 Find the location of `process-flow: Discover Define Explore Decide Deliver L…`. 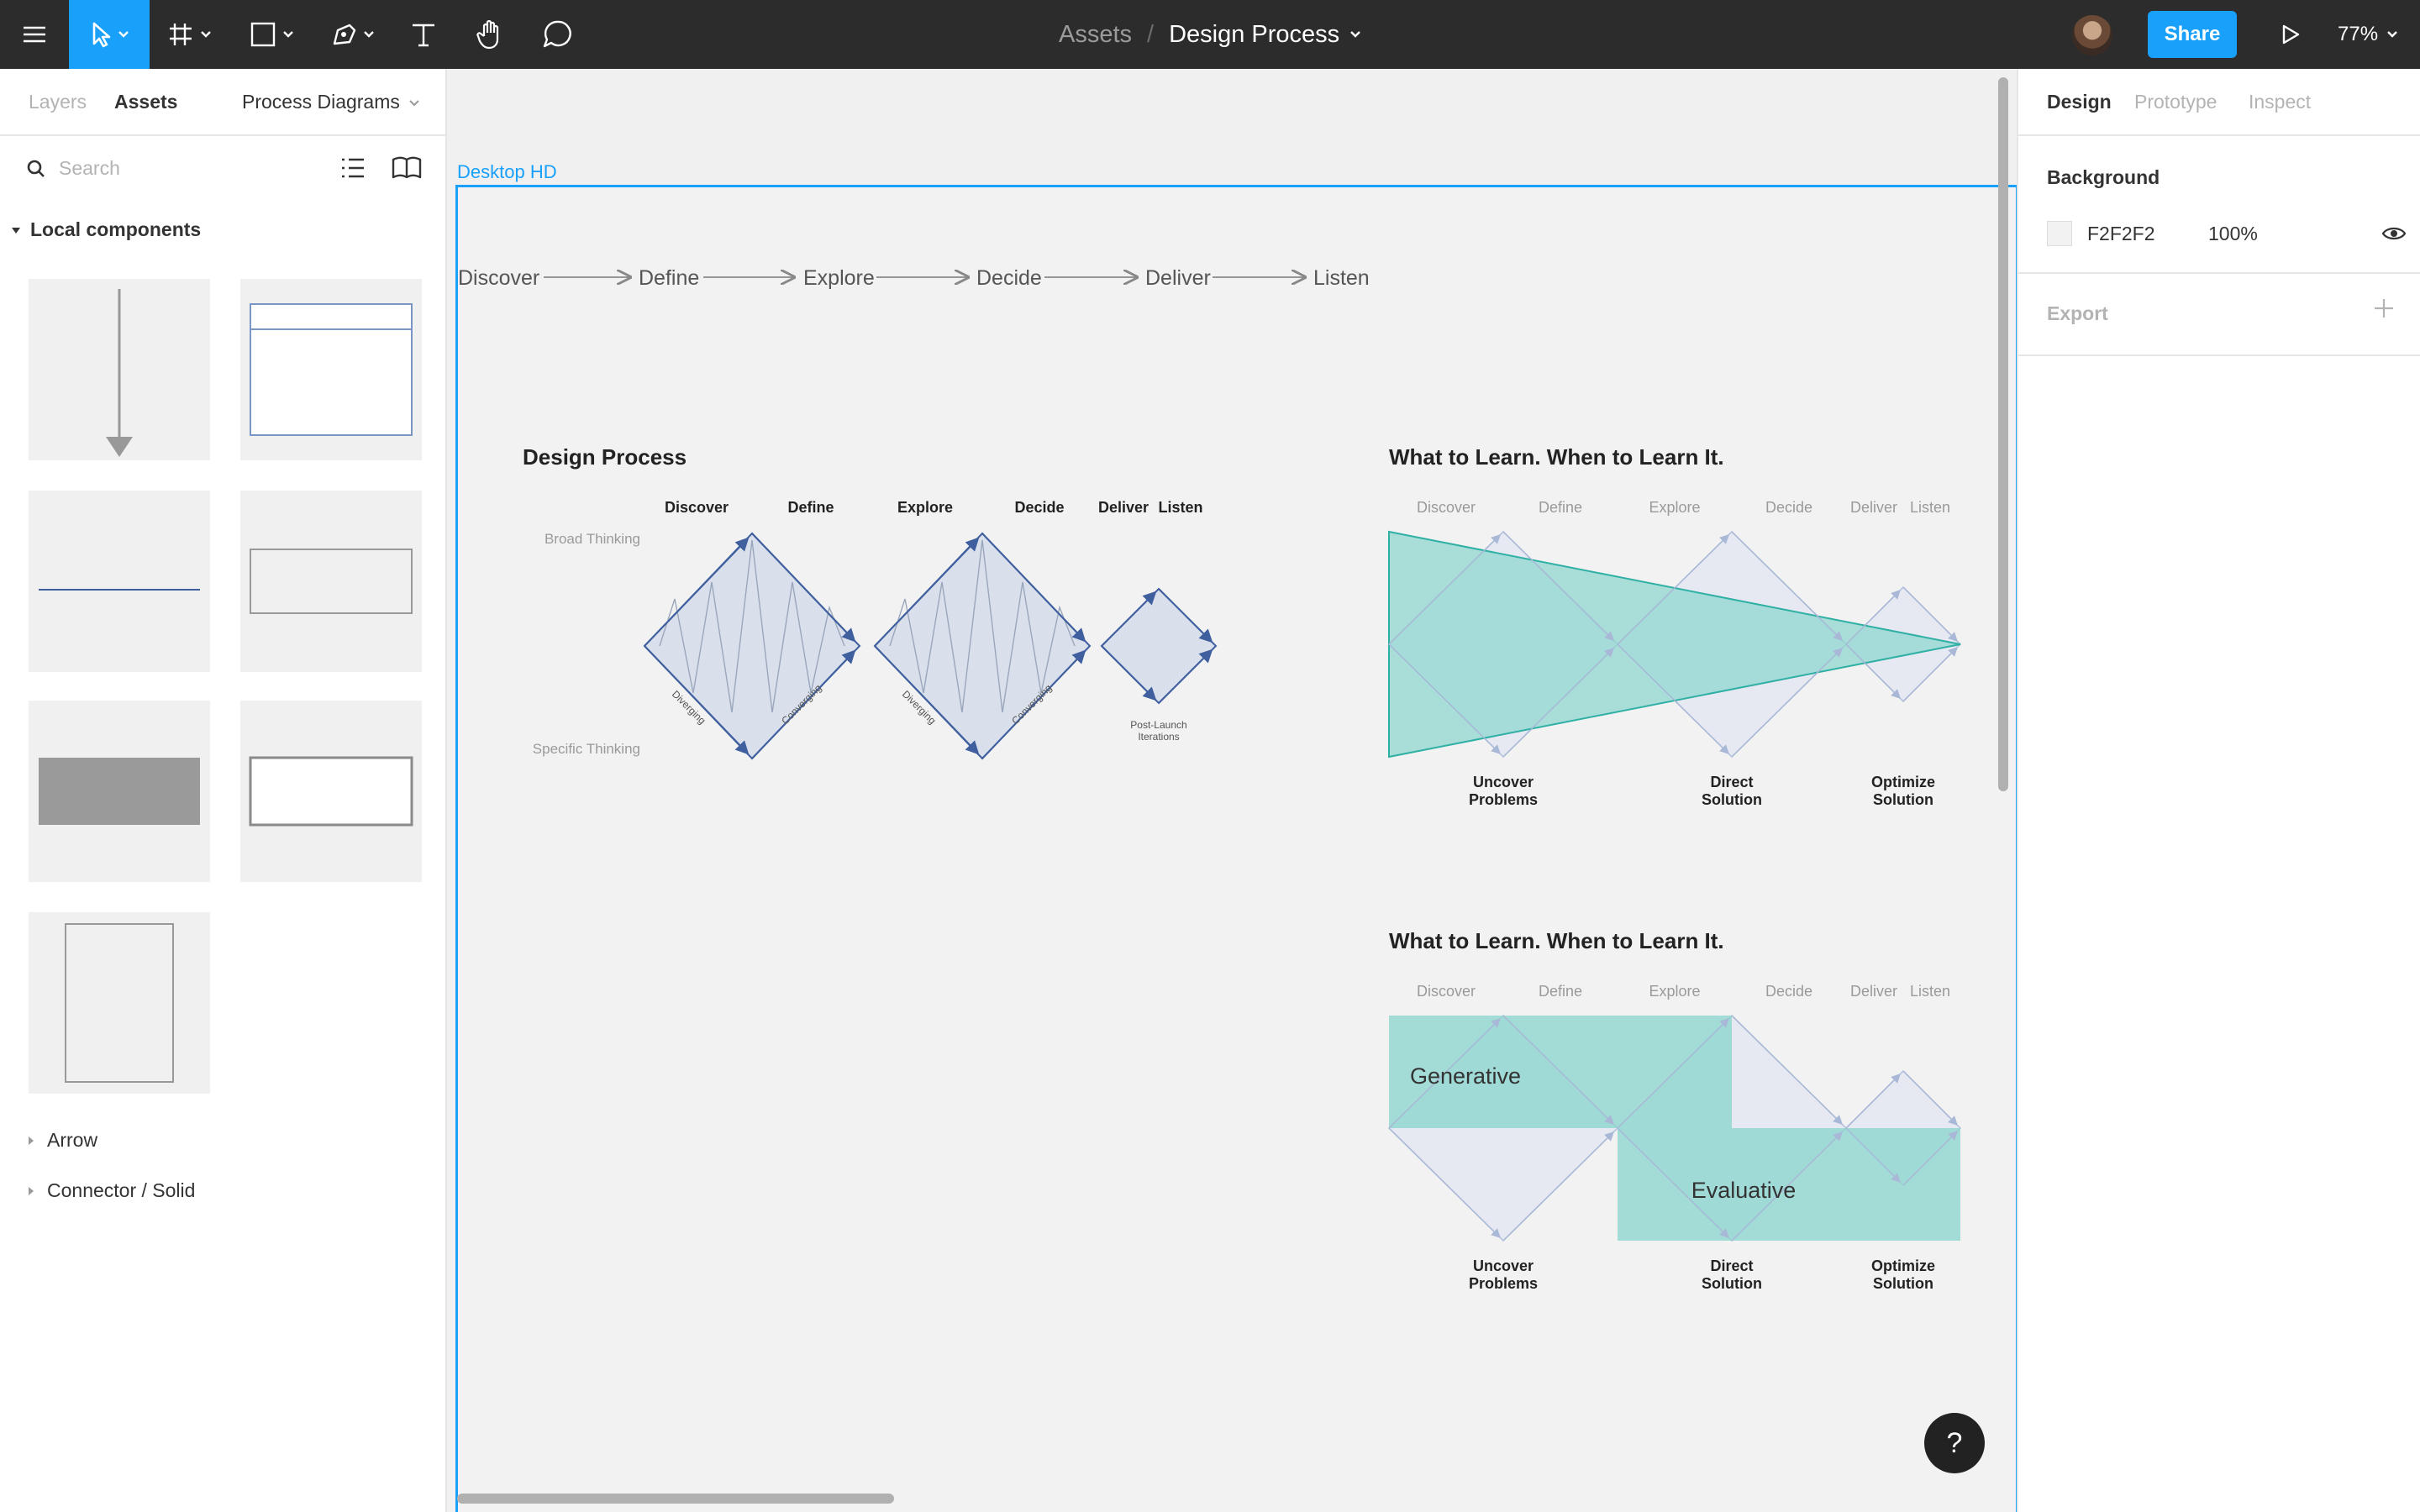

process-flow: Discover Define Explore Decide Deliver L… is located at coordinates (914, 278).